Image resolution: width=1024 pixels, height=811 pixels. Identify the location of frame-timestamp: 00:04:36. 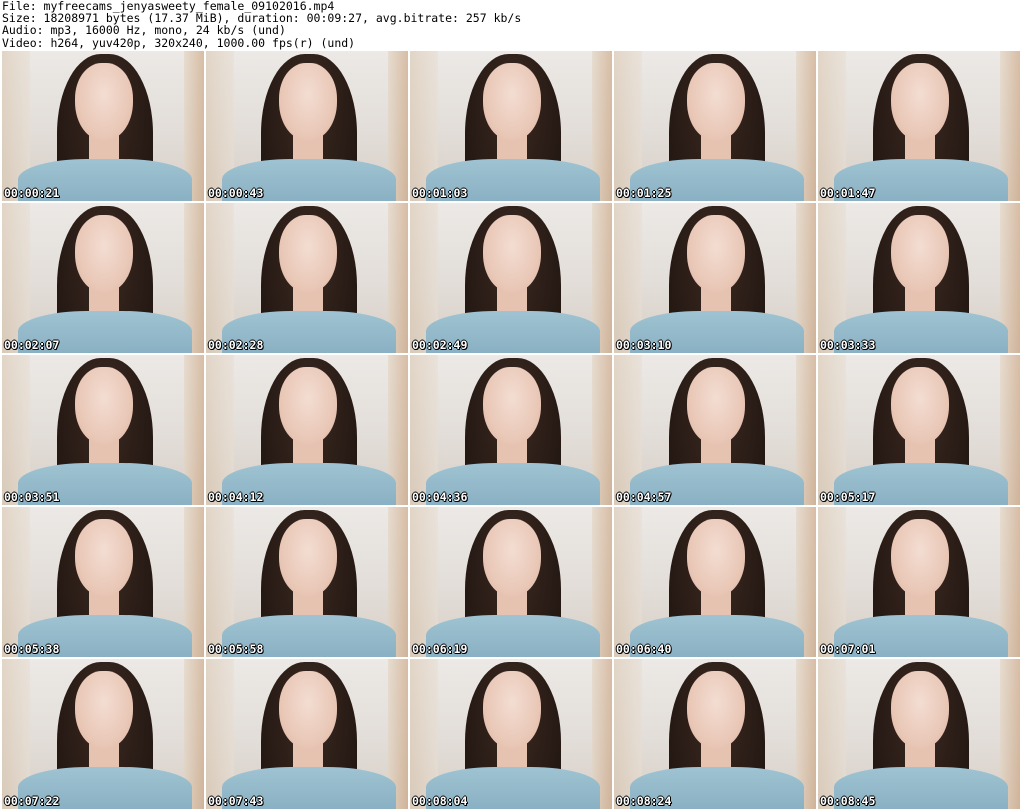
(440, 497).